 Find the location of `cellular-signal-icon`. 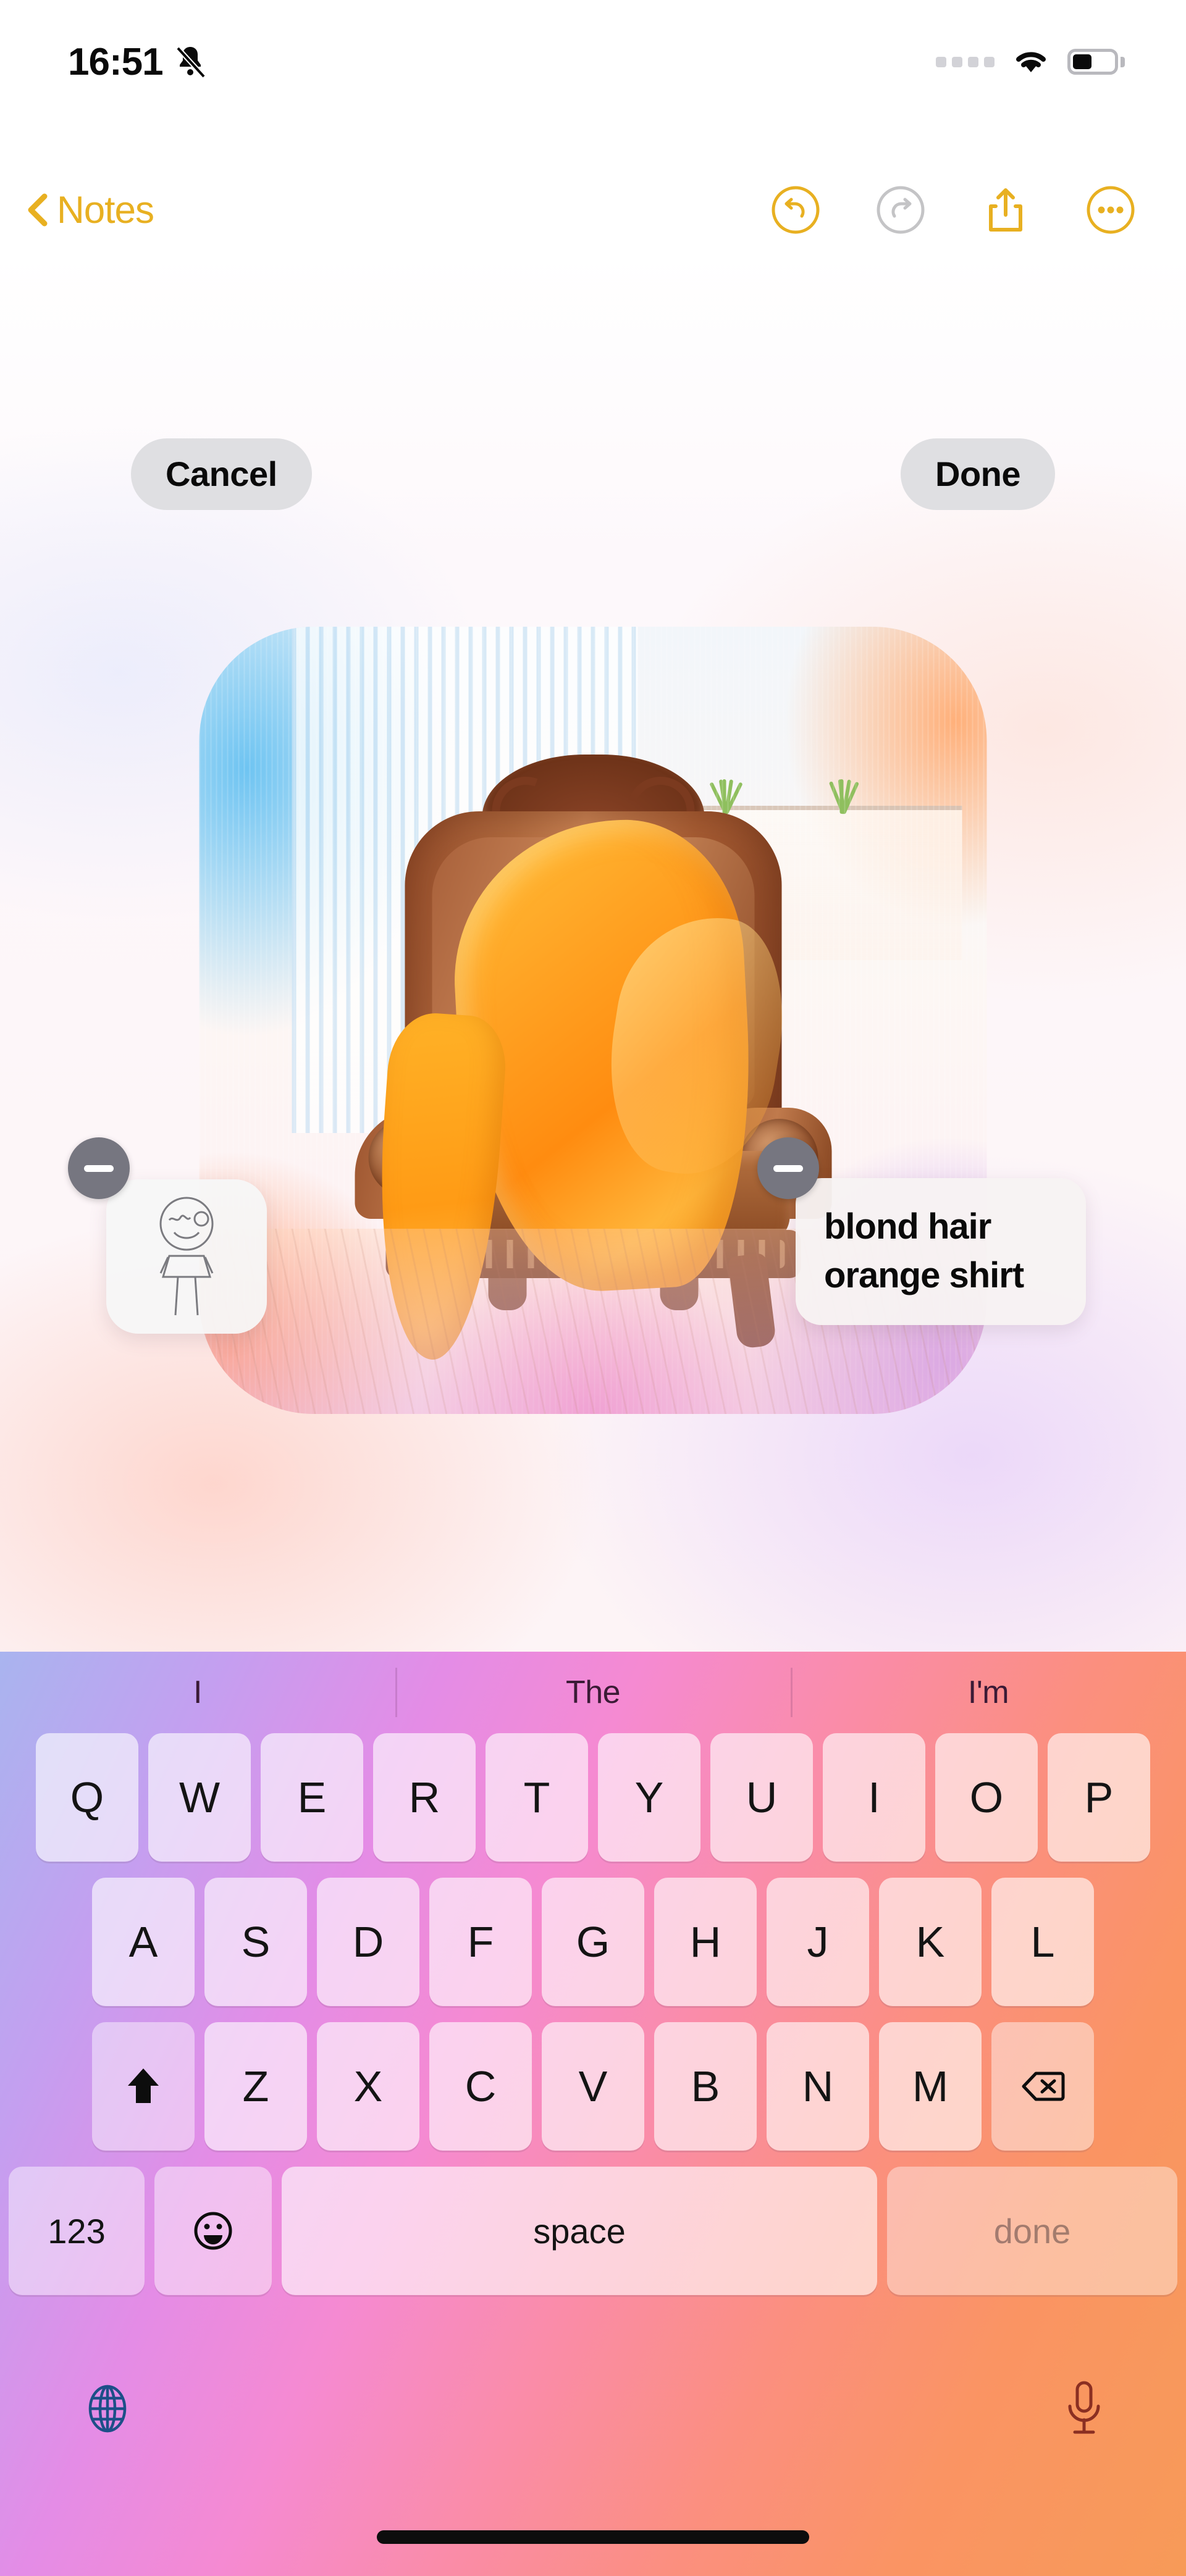

cellular-signal-icon is located at coordinates (965, 61).